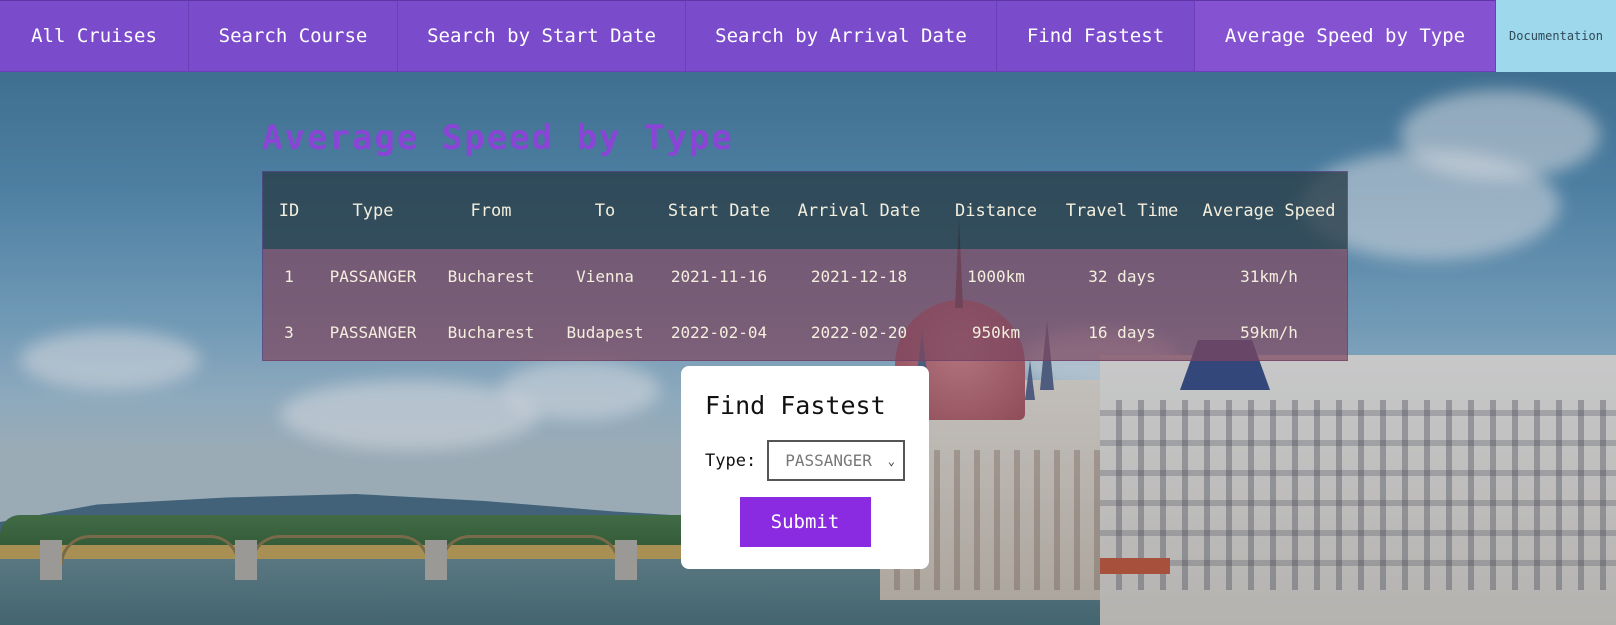  What do you see at coordinates (605, 210) in the screenshot?
I see `header-to: To` at bounding box center [605, 210].